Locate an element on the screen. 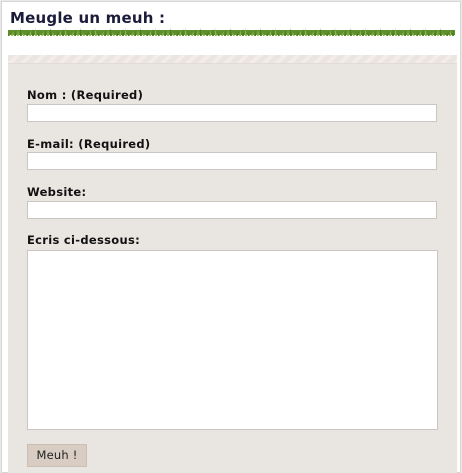 This screenshot has height=473, width=462. submit-button: Meuh ! is located at coordinates (57, 455).